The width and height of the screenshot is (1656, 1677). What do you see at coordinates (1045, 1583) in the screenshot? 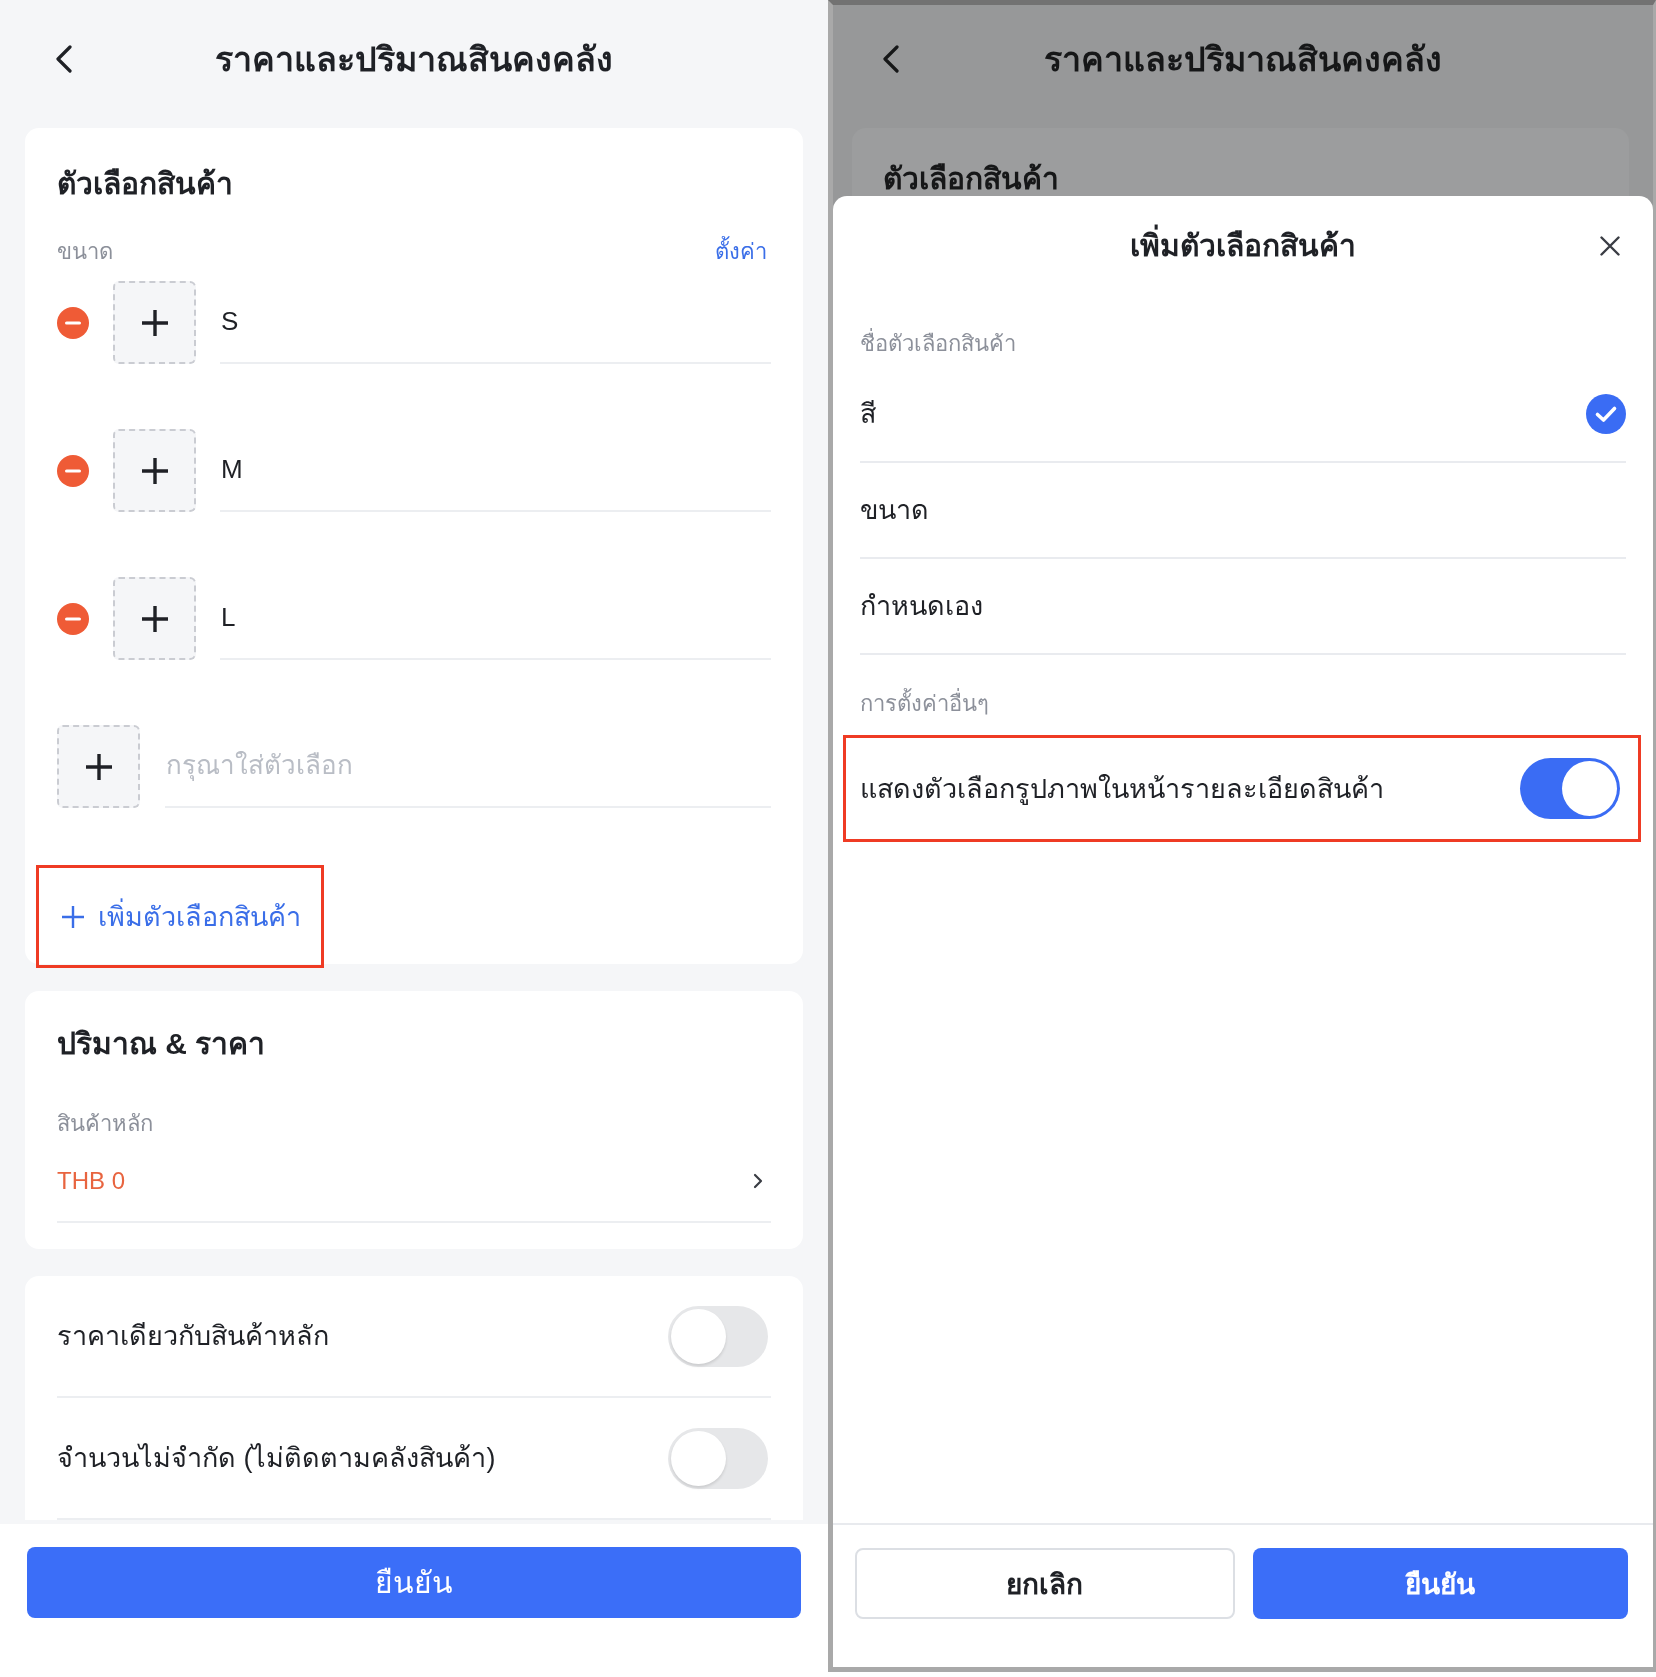
I see `cancel-button: ยกเลิก` at bounding box center [1045, 1583].